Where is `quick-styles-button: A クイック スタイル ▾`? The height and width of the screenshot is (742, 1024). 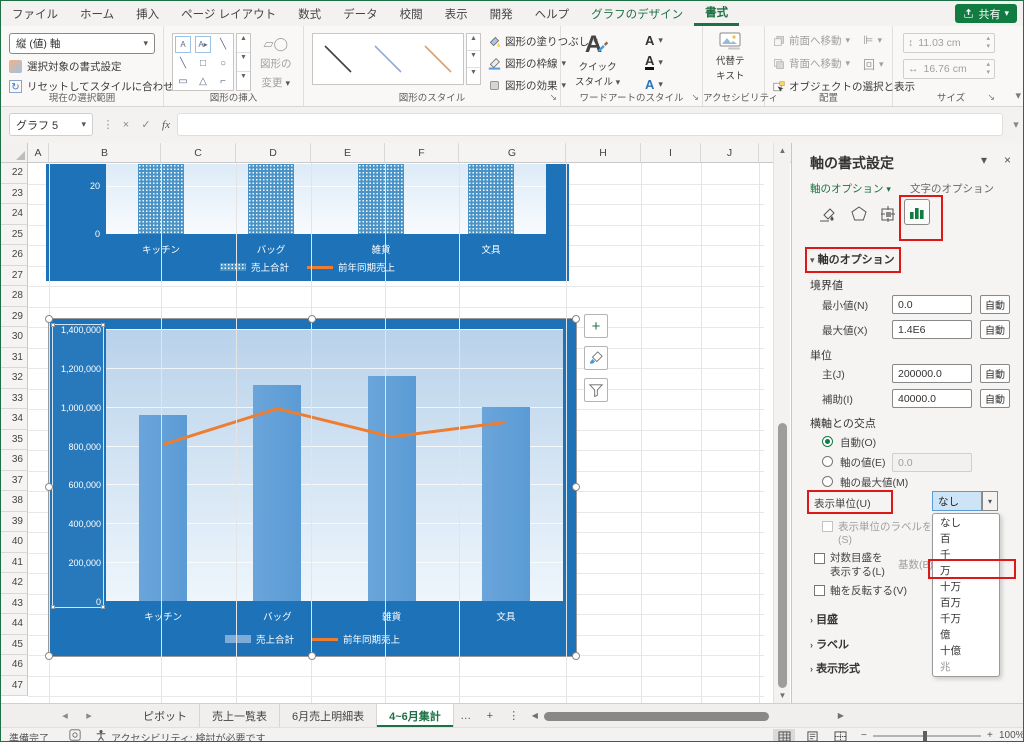
quick-styles-button: A クイック スタイル ▾ is located at coordinates (597, 60).